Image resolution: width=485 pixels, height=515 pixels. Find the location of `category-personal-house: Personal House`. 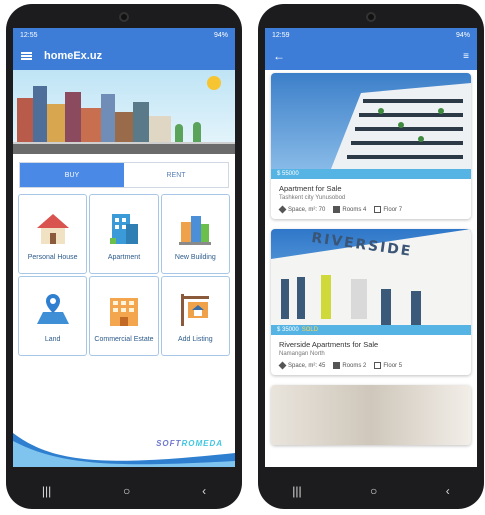

category-personal-house: Personal House is located at coordinates (53, 234).